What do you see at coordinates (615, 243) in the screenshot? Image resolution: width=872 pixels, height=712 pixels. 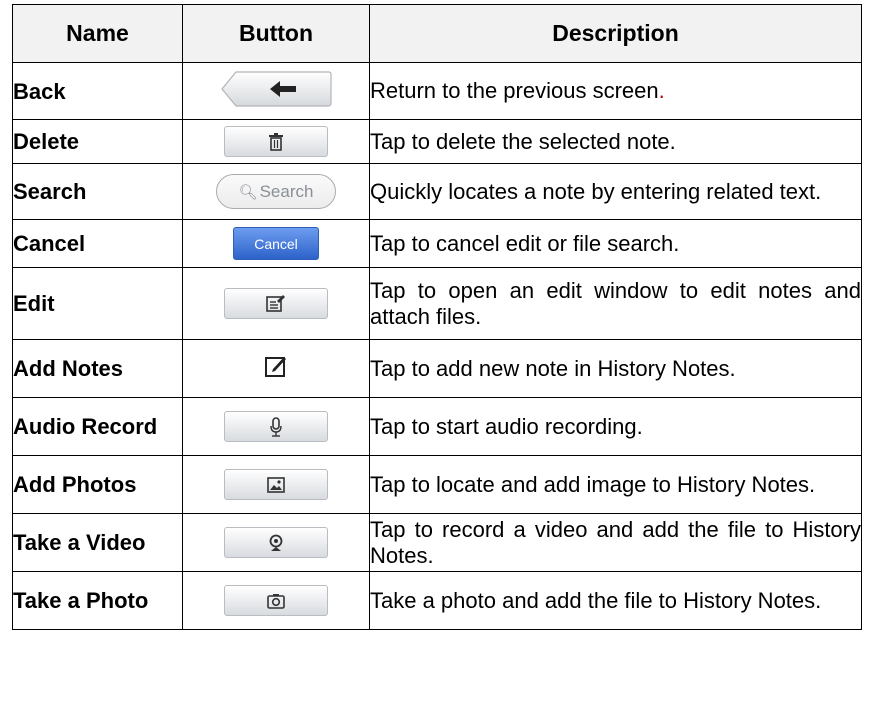 I see `row-description: Tap to cancel edit or file search.` at bounding box center [615, 243].